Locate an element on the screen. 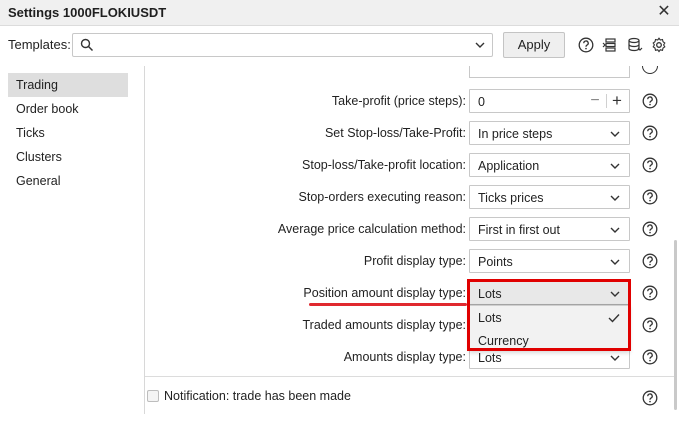 This screenshot has height=423, width=679. avg-price-method-label: Average price calculation method: is located at coordinates (371, 229).